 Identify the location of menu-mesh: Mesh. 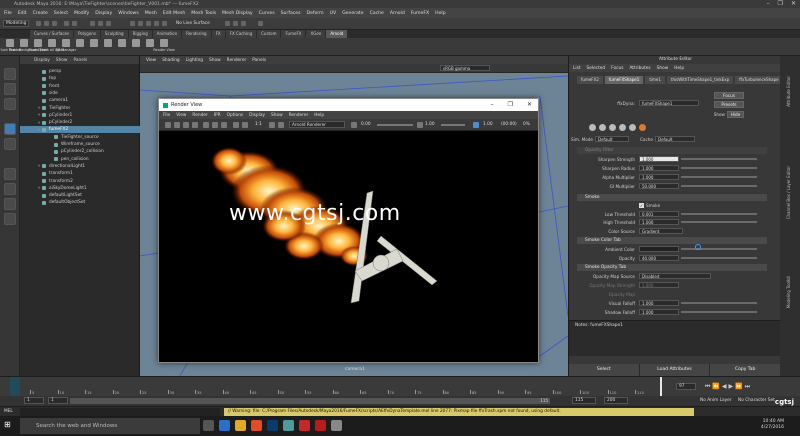
(151, 13).